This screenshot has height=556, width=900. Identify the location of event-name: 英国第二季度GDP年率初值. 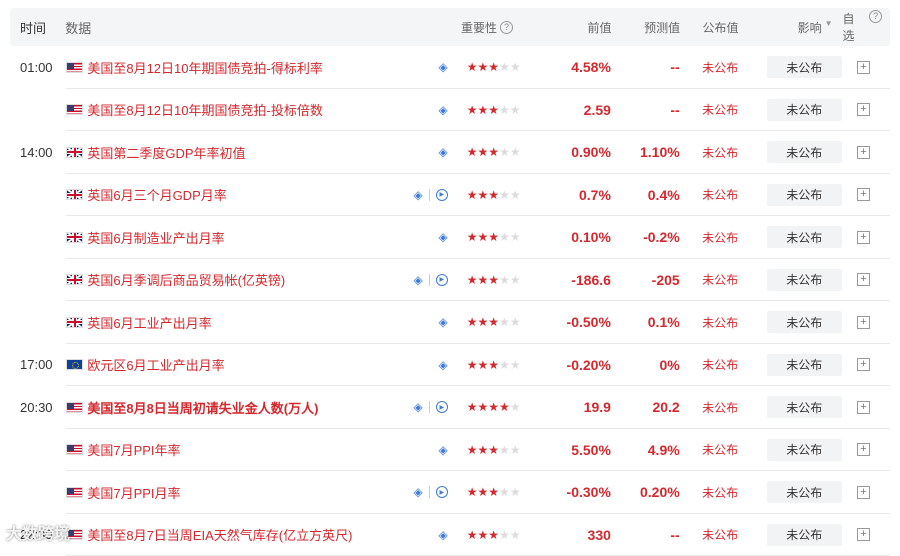
(166, 152).